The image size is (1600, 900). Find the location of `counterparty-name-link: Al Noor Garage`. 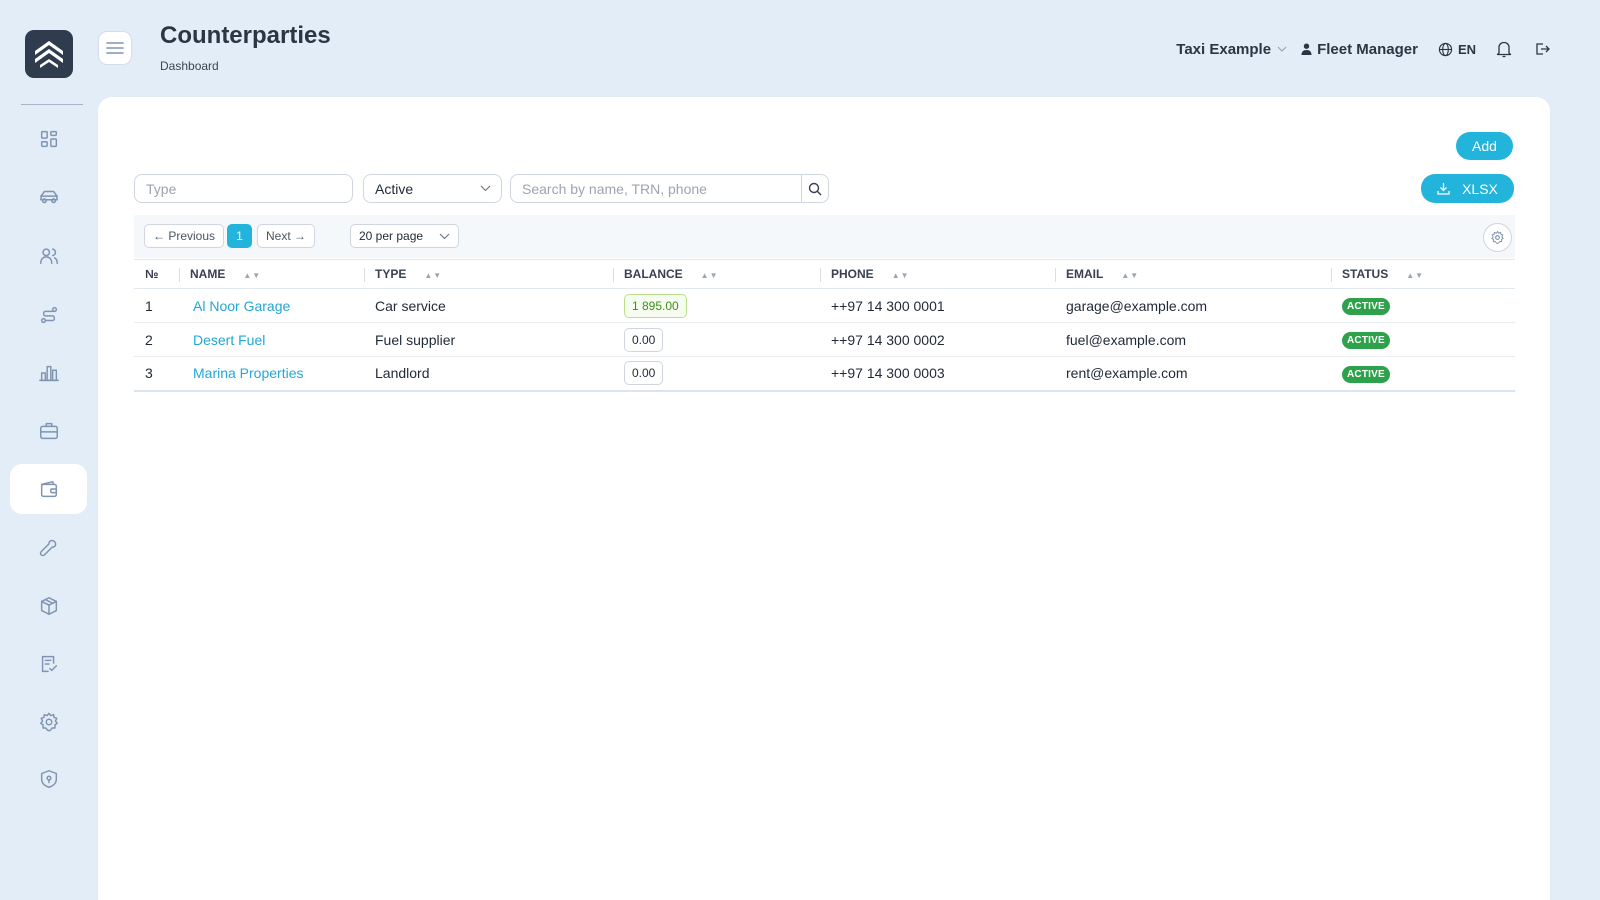

counterparty-name-link: Al Noor Garage is located at coordinates (241, 306).